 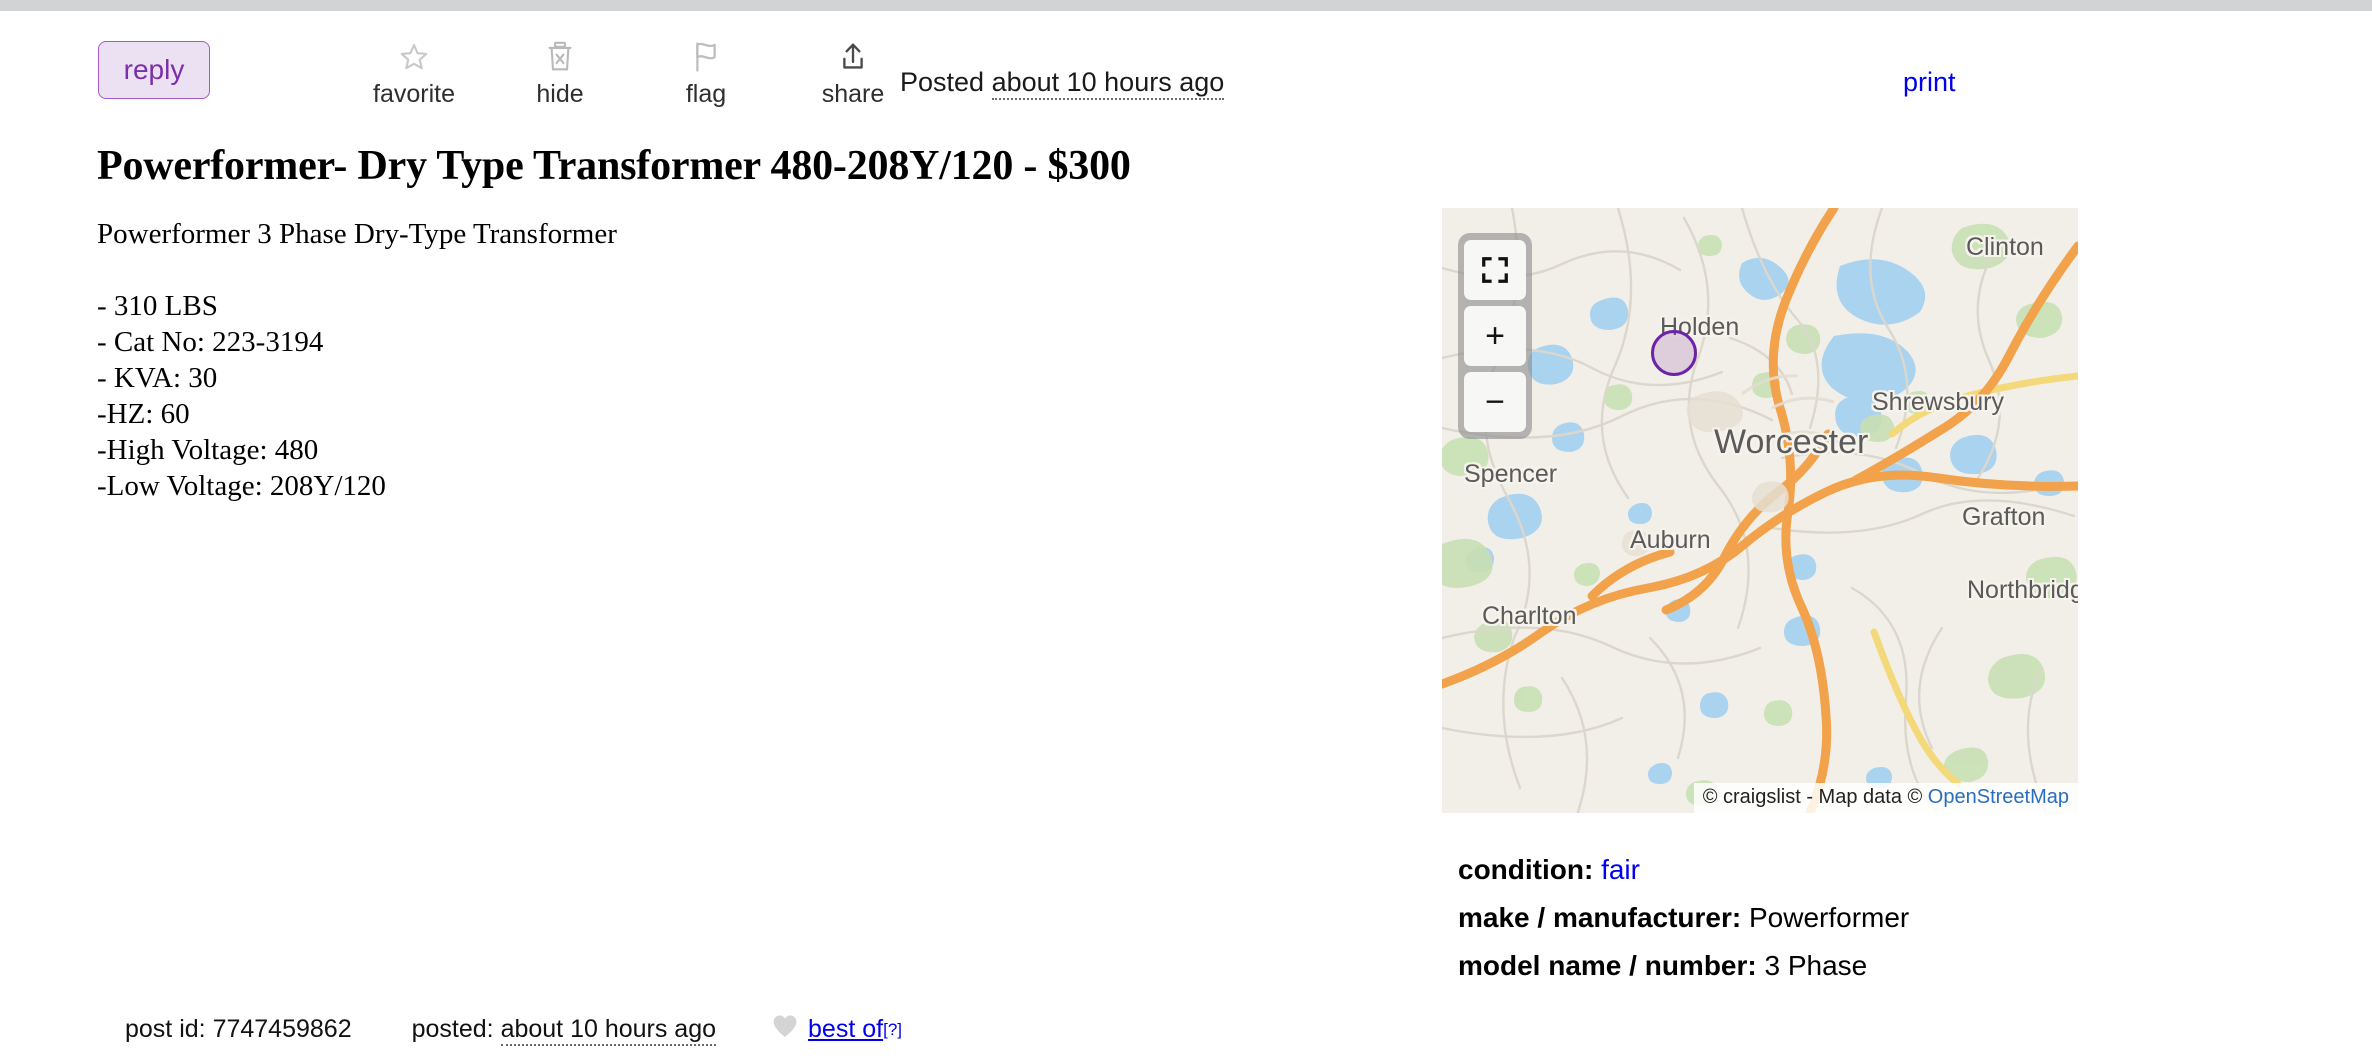 I want to click on post-id: post id: 7747459862, so click(x=238, y=1029).